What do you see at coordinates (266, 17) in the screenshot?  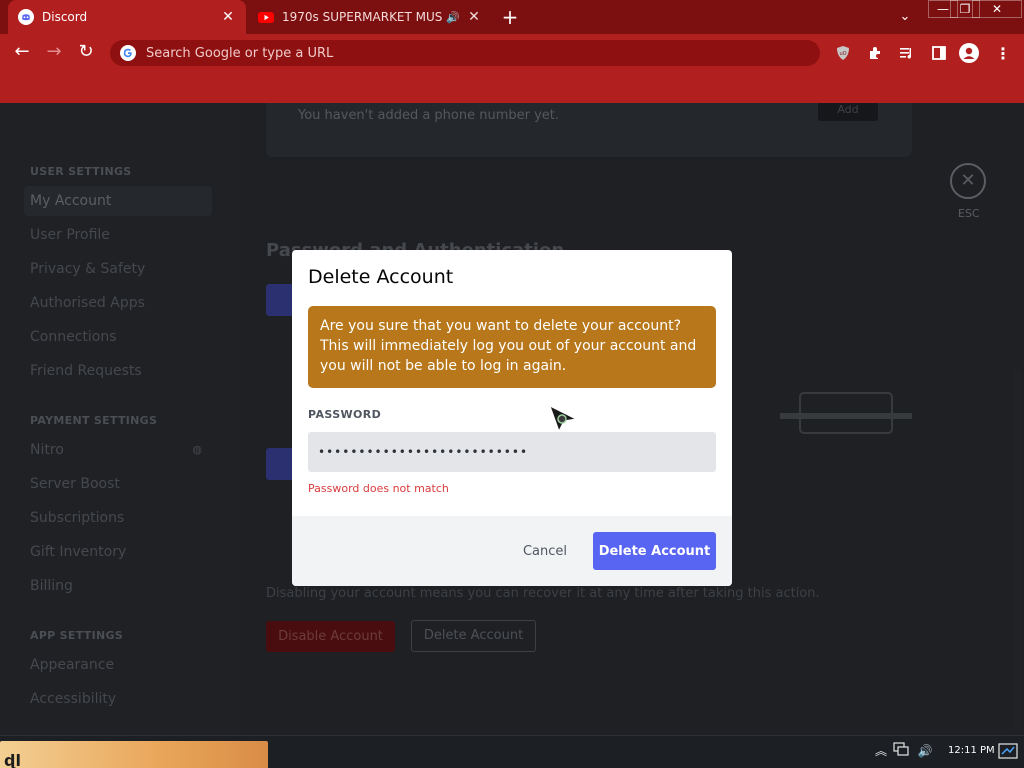 I see `youtube-favicon-icon` at bounding box center [266, 17].